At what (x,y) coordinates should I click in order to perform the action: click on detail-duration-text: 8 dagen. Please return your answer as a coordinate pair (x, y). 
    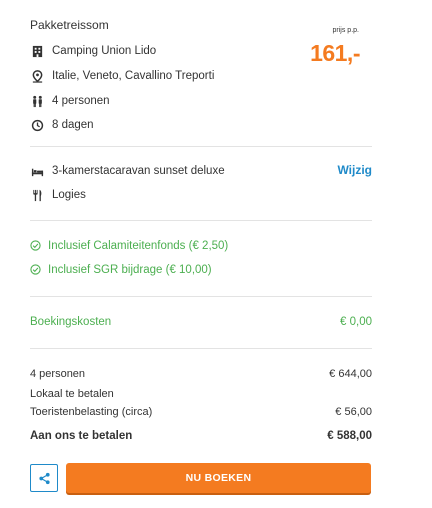
    Looking at the image, I should click on (73, 125).